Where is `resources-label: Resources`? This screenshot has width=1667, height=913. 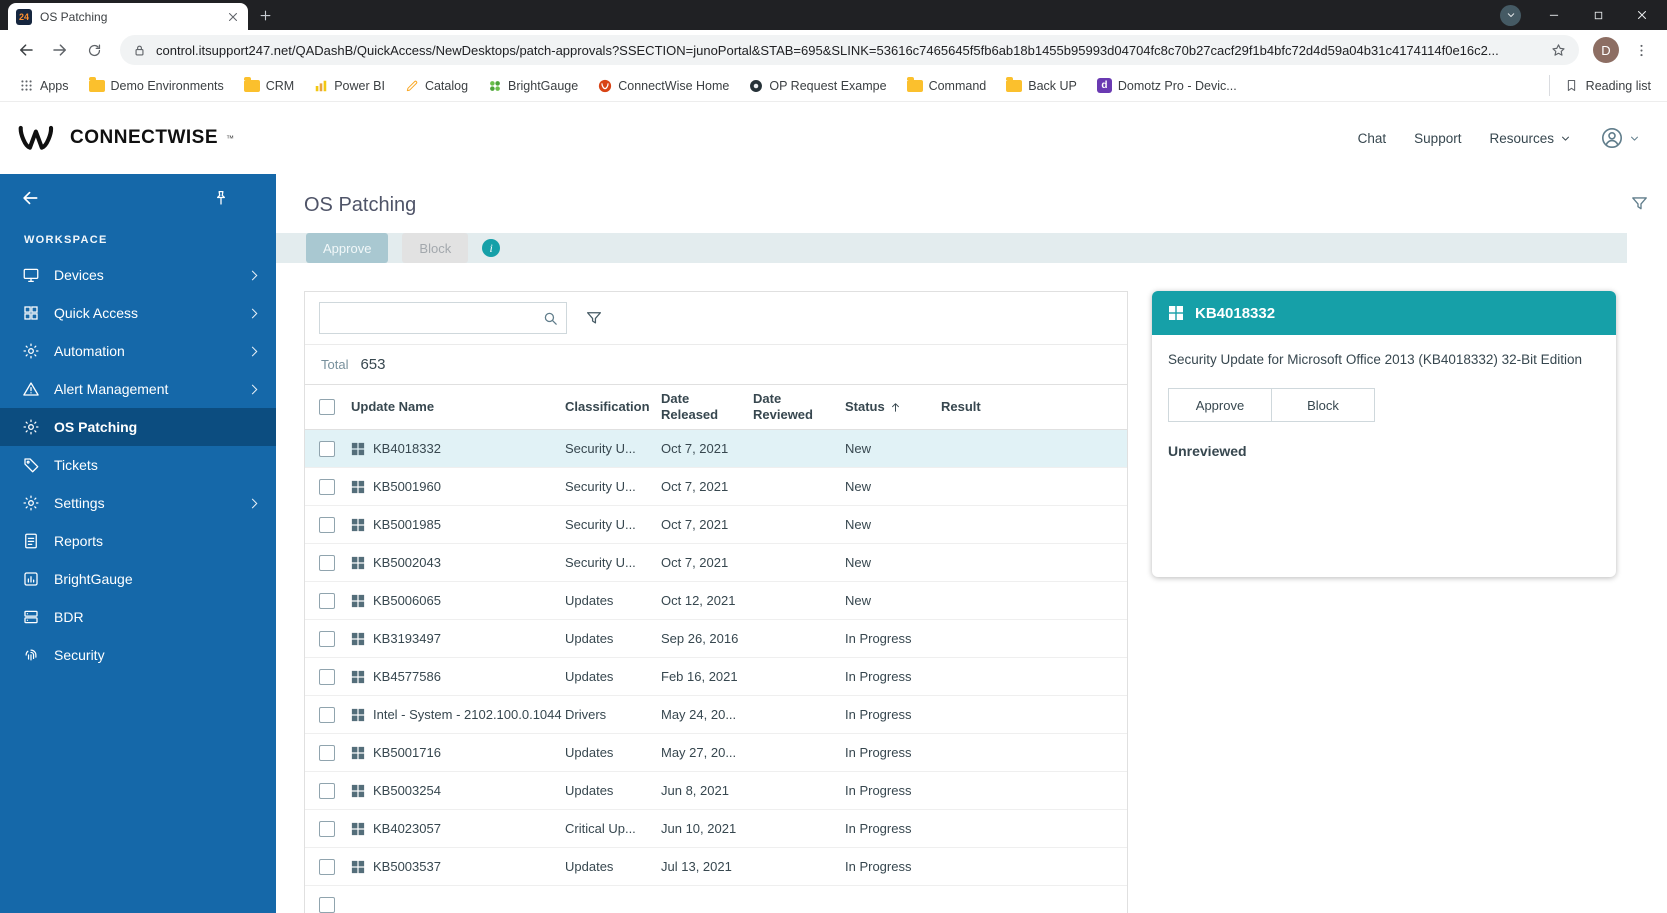 resources-label: Resources is located at coordinates (1521, 138).